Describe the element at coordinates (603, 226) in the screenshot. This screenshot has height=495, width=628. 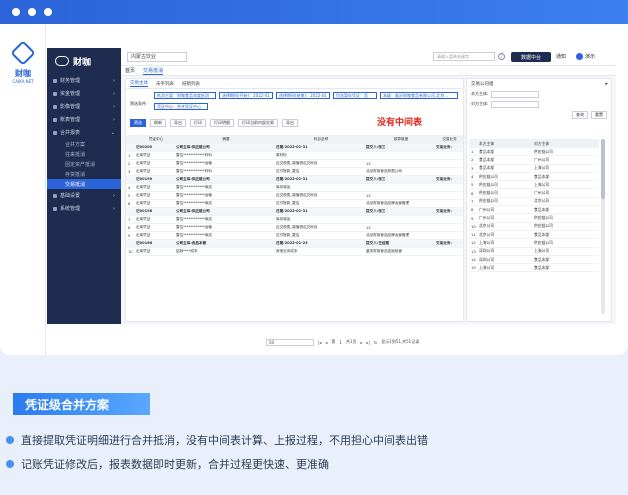
I see `scrollbar` at that location.